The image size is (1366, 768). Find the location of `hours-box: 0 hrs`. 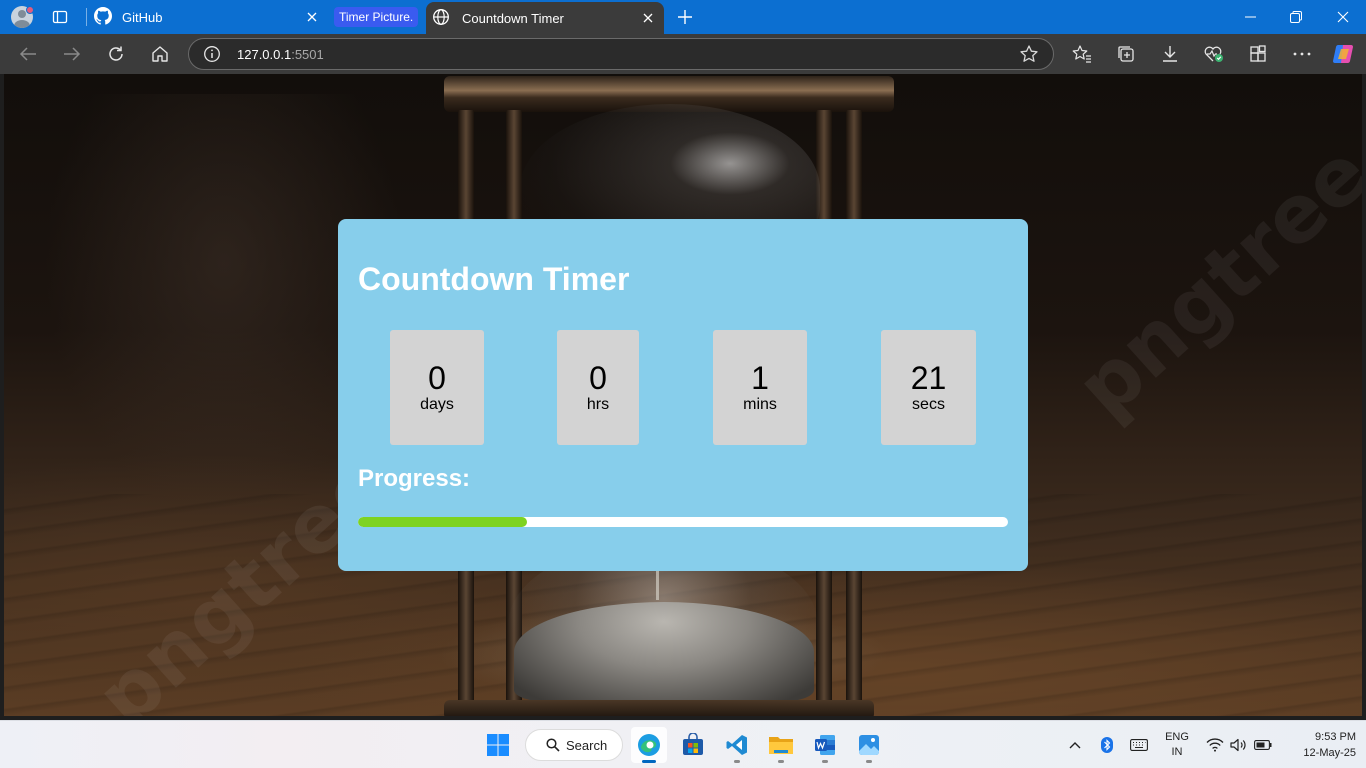

hours-box: 0 hrs is located at coordinates (598, 387).